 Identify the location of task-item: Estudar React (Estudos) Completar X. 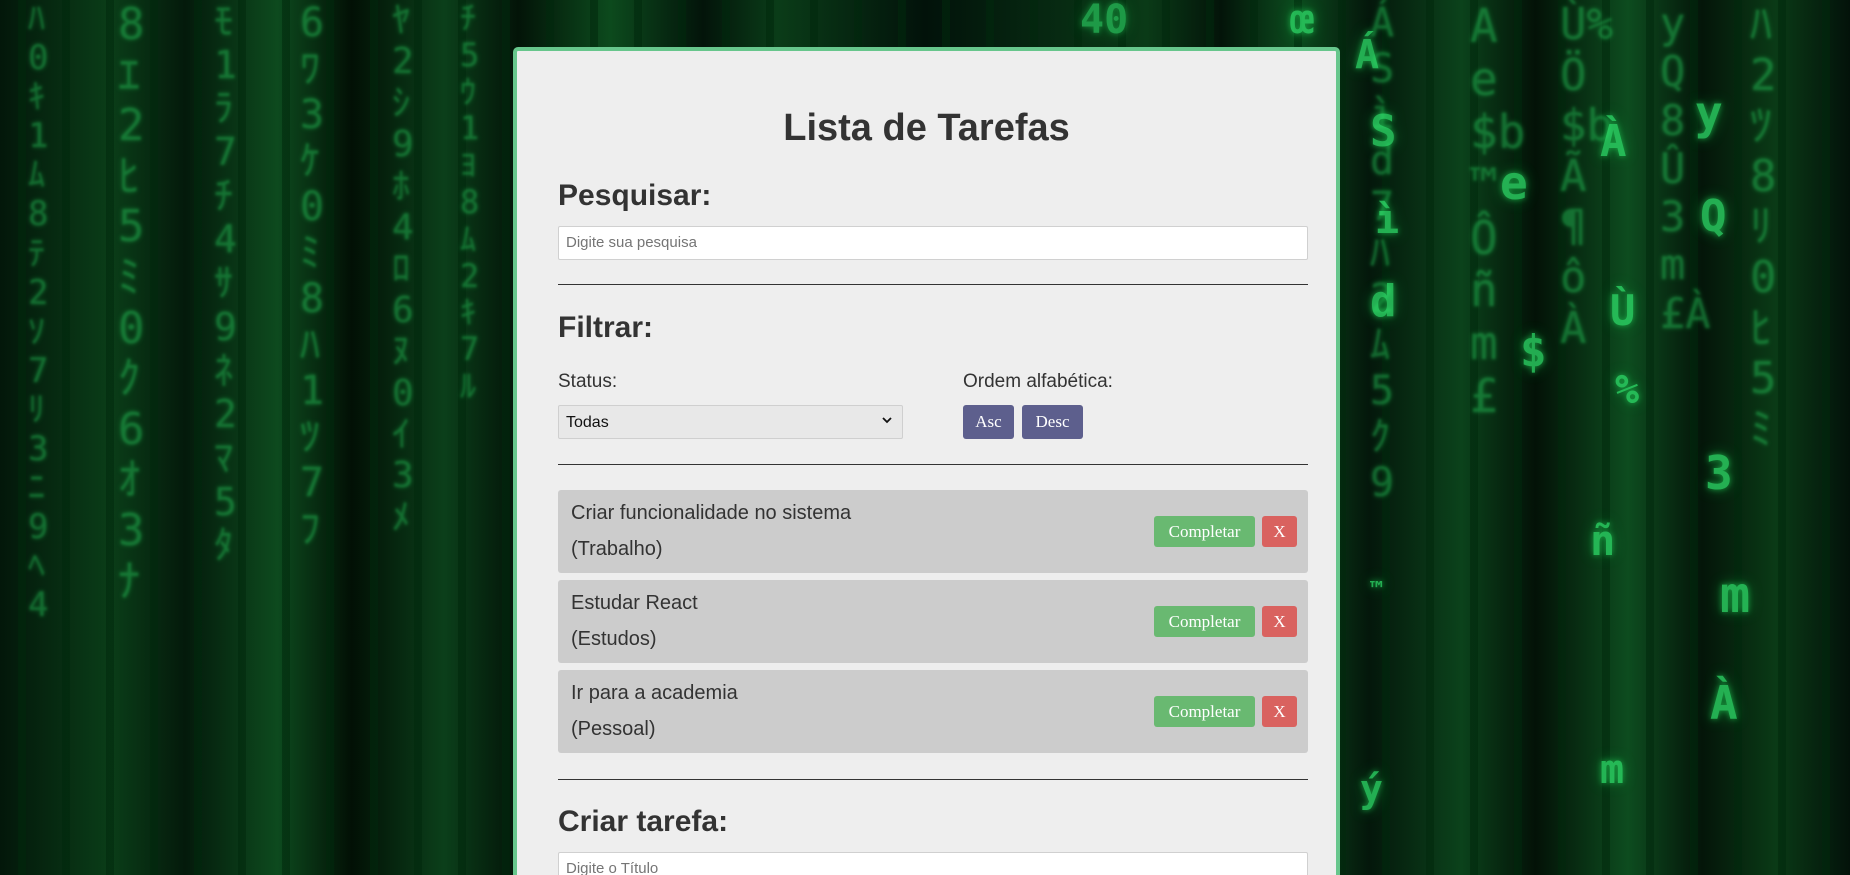
(933, 621).